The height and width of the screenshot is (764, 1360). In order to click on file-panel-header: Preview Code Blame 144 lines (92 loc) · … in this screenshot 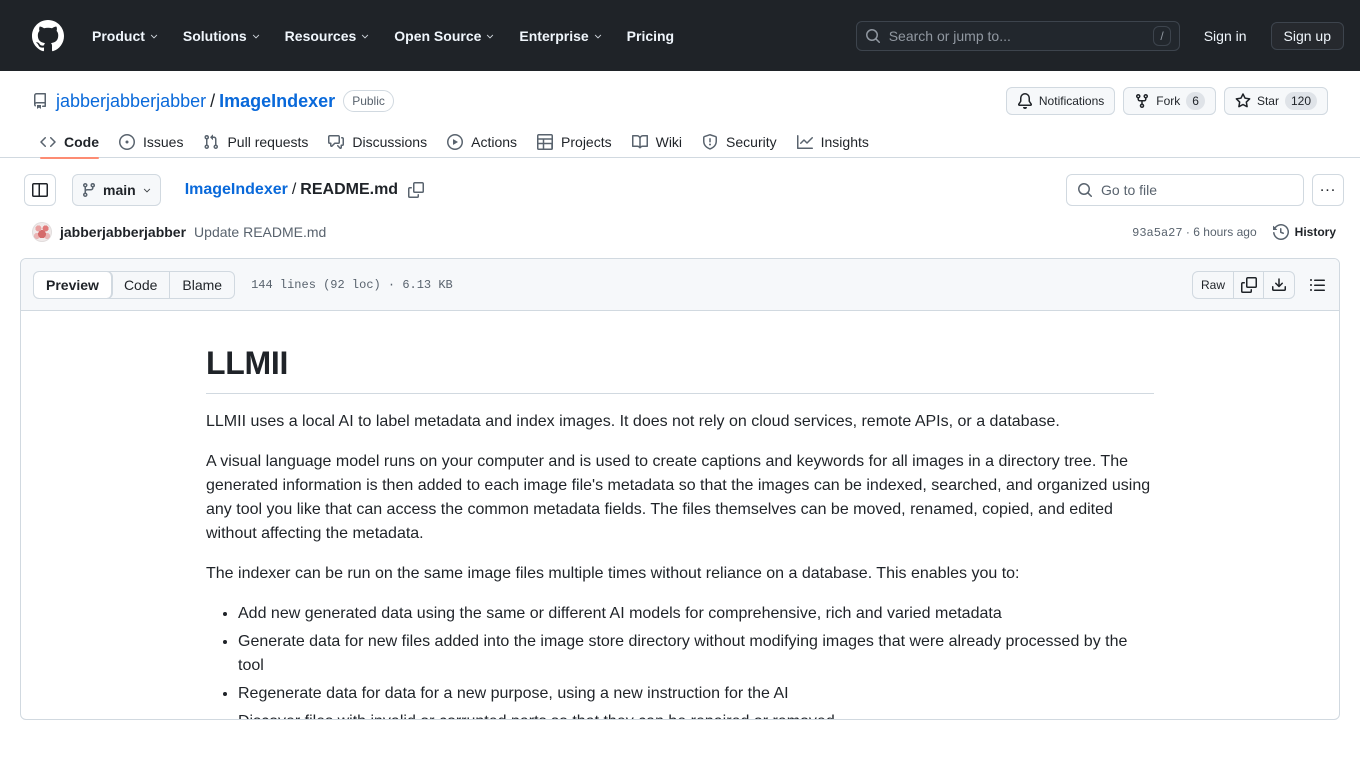, I will do `click(680, 285)`.